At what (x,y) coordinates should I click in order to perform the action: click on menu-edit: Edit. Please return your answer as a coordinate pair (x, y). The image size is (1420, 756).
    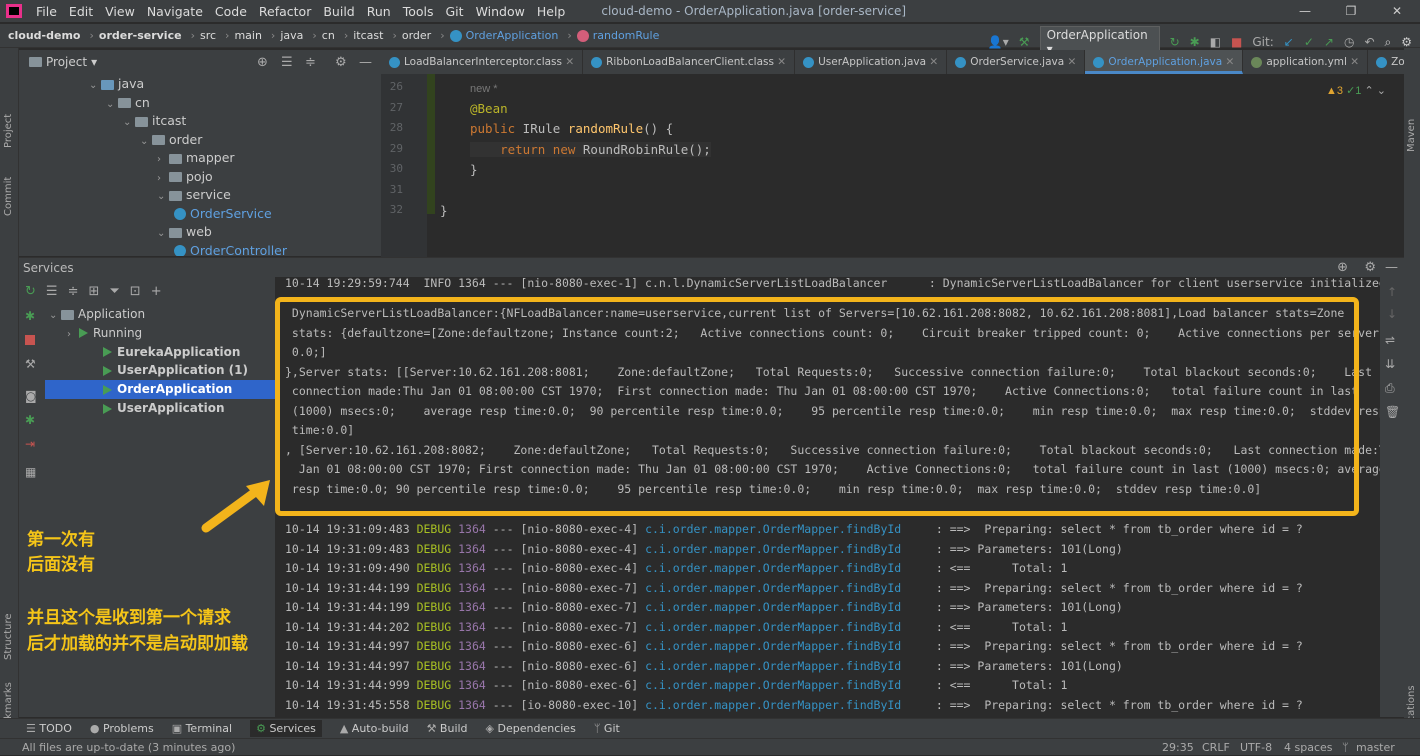
    Looking at the image, I should click on (81, 11).